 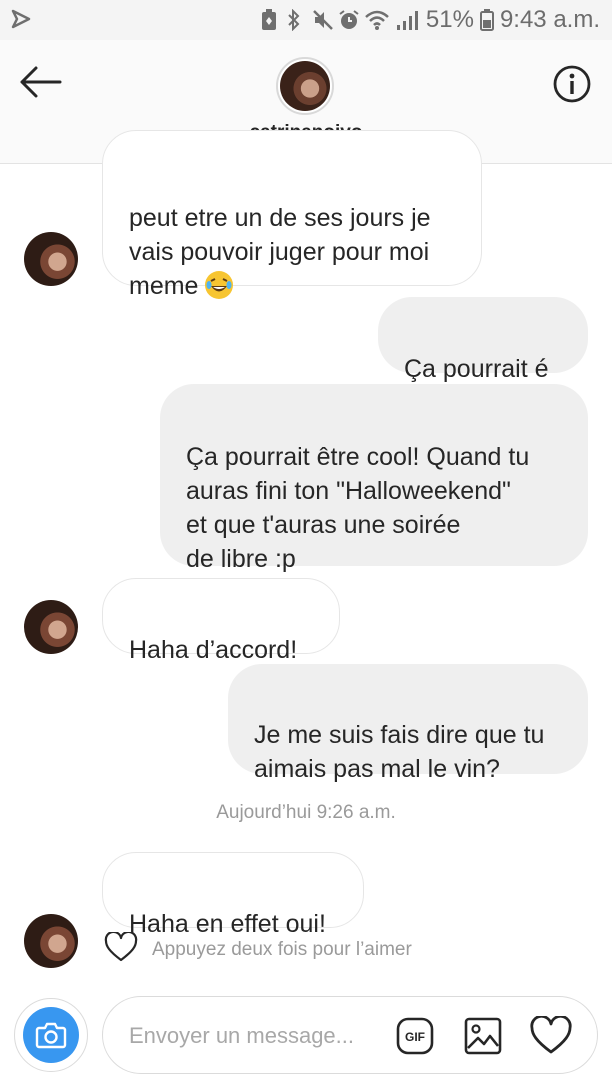 I want to click on image-icon, so click(x=483, y=1036).